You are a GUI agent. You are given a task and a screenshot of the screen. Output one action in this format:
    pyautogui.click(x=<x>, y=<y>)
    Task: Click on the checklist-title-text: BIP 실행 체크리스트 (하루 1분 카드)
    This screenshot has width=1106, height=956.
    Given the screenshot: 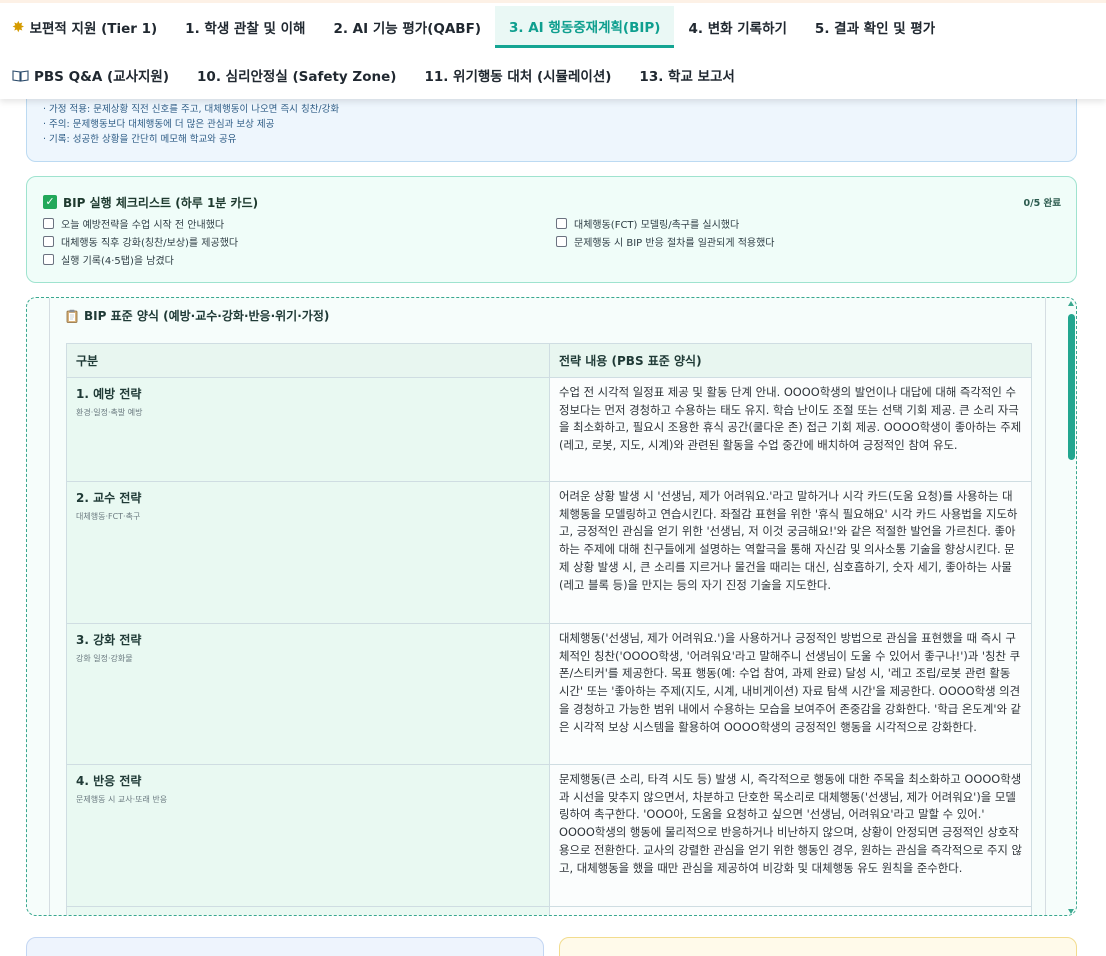 What is the action you would take?
    pyautogui.click(x=161, y=202)
    